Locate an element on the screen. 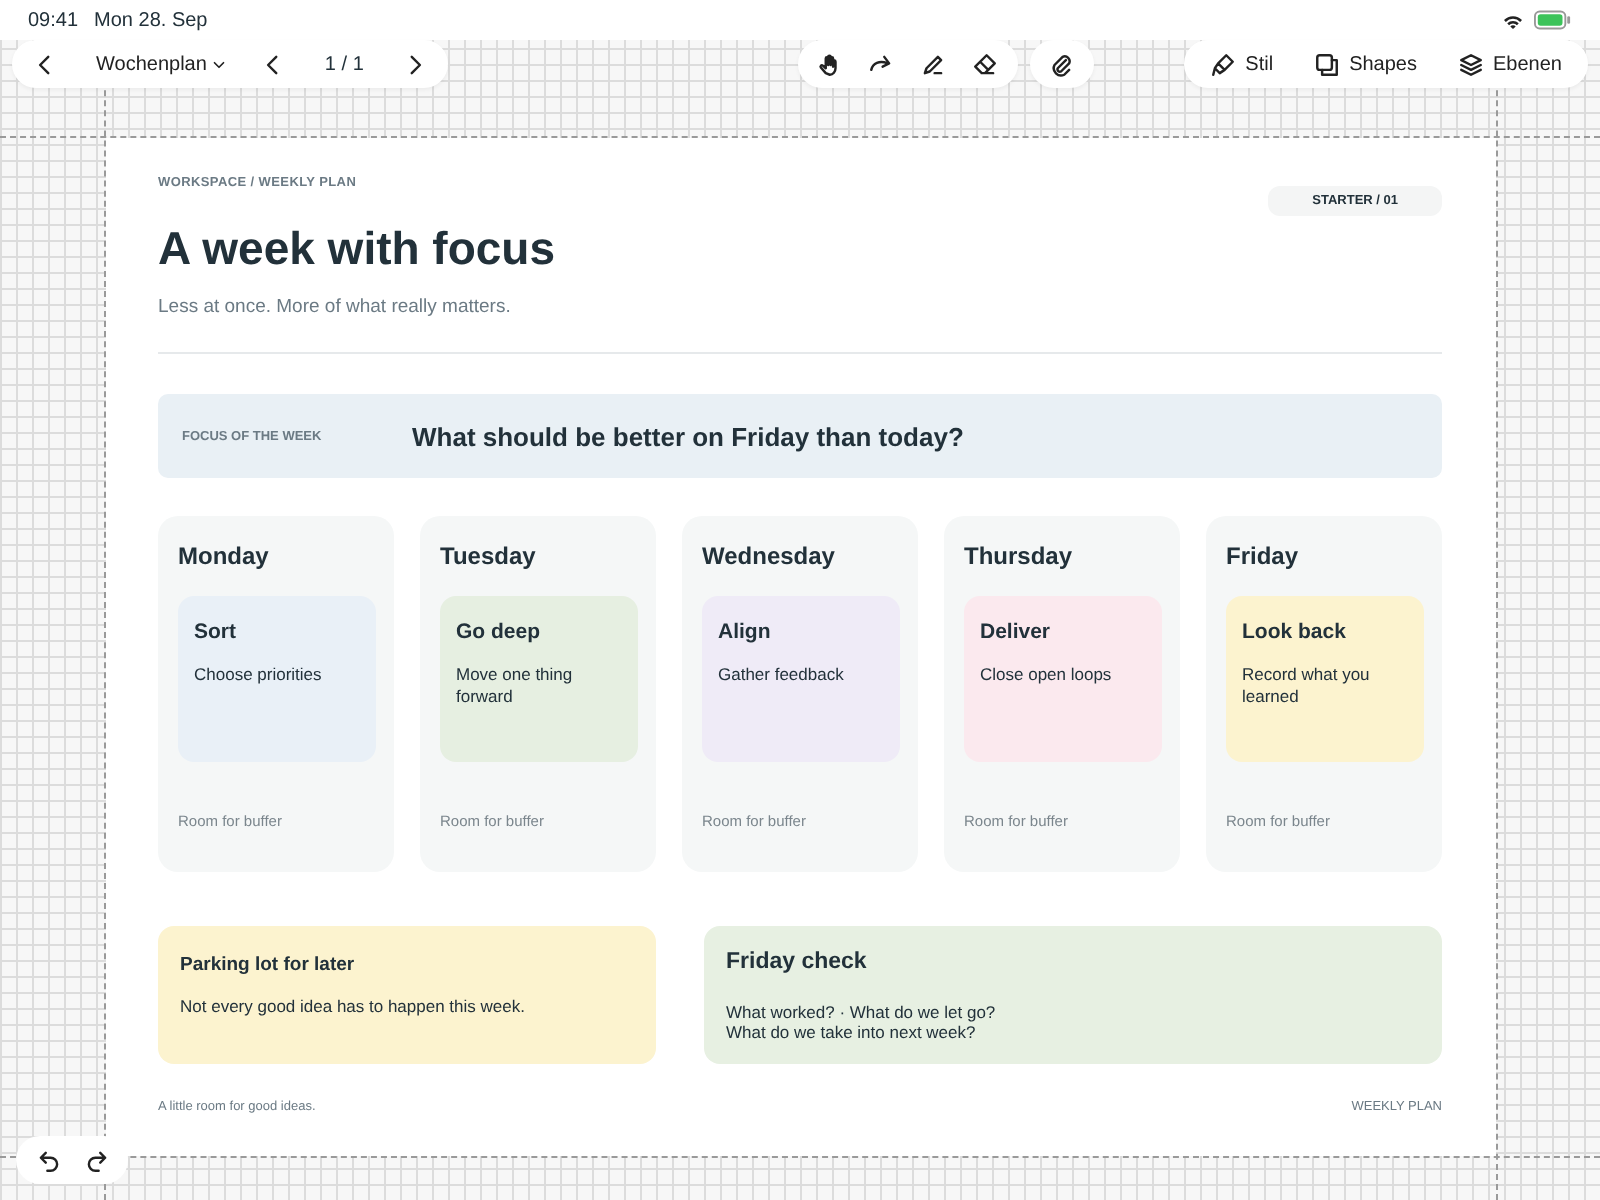 The width and height of the screenshot is (1600, 1200). note-title: Go deep is located at coordinates (499, 632).